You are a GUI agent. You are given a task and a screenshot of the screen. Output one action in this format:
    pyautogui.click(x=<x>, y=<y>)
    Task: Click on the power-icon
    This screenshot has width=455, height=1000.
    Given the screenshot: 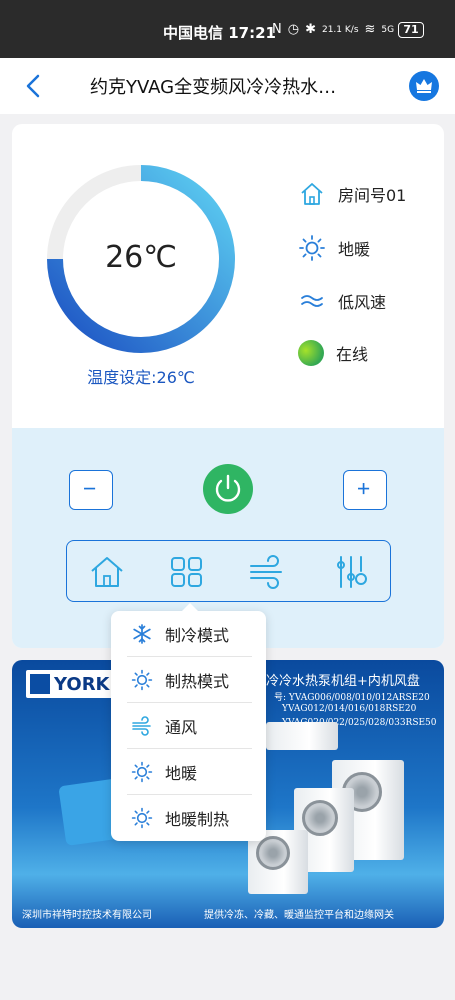 What is the action you would take?
    pyautogui.click(x=228, y=488)
    